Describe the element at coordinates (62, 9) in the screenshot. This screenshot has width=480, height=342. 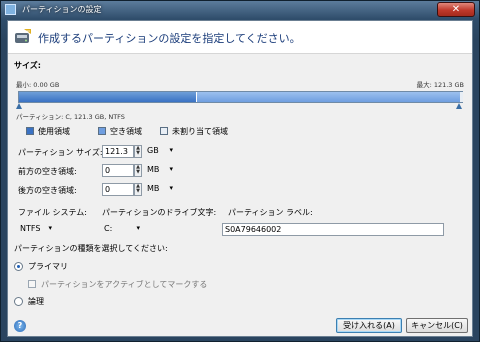
I see `window-title: パーティションの設定` at that location.